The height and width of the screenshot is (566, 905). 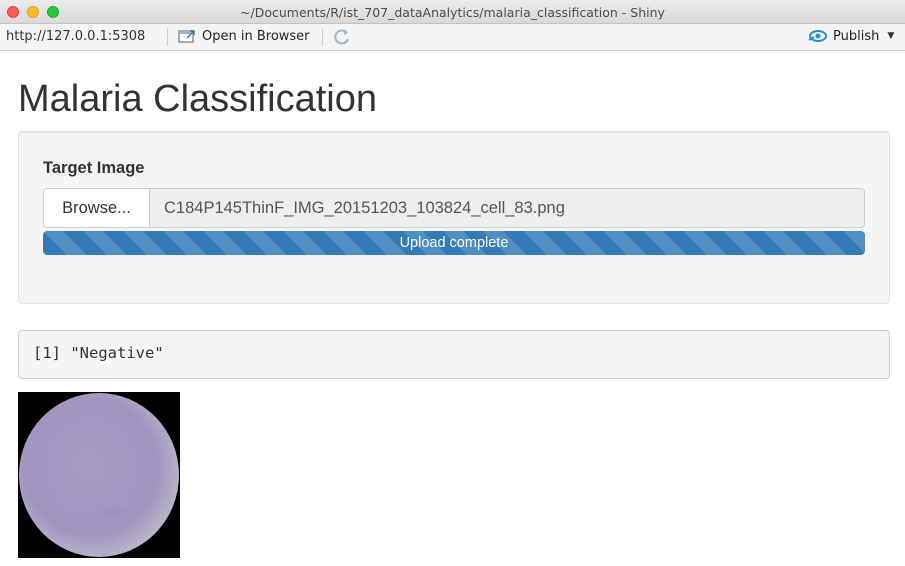 What do you see at coordinates (856, 36) in the screenshot?
I see `publish-label: Publish` at bounding box center [856, 36].